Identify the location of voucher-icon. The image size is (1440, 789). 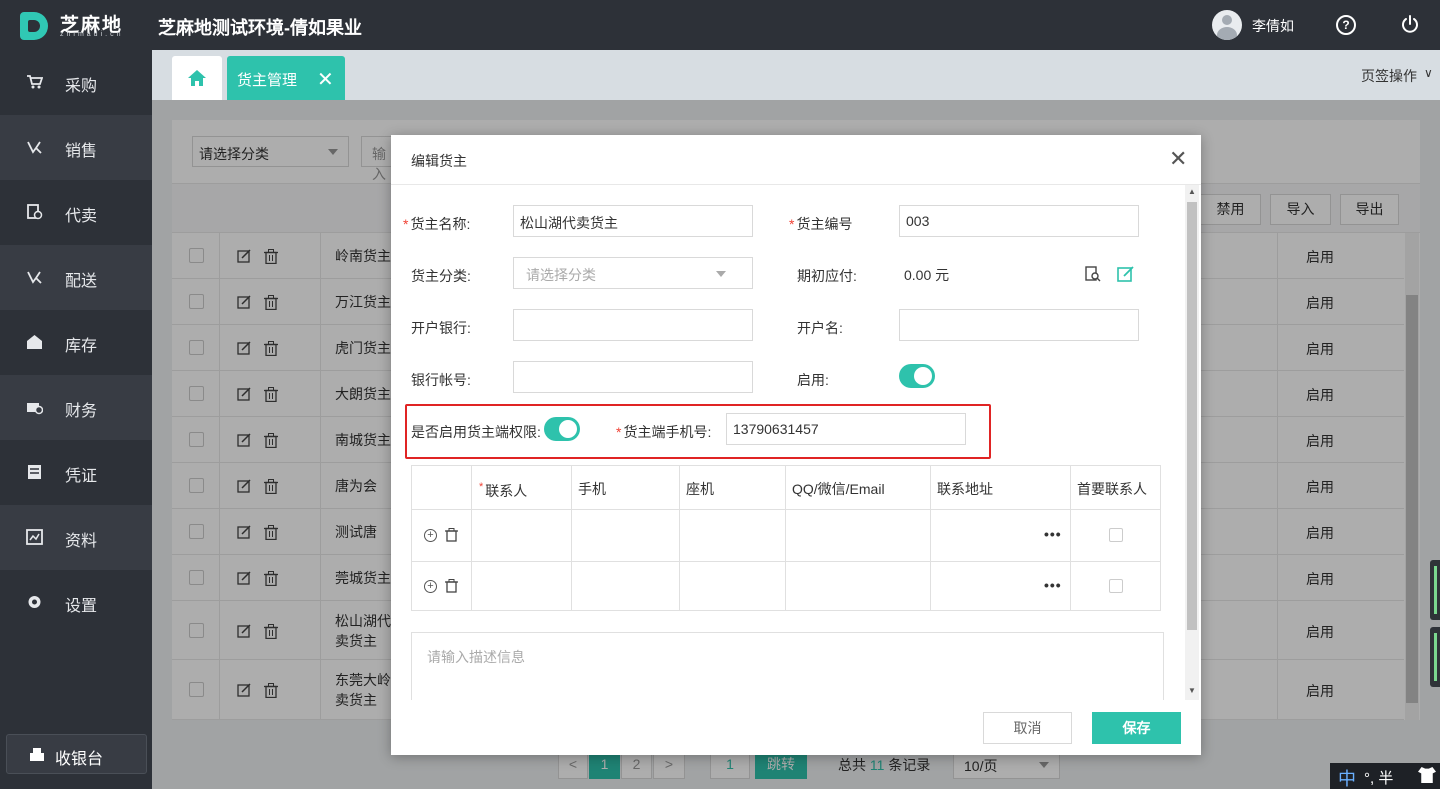
(34, 472).